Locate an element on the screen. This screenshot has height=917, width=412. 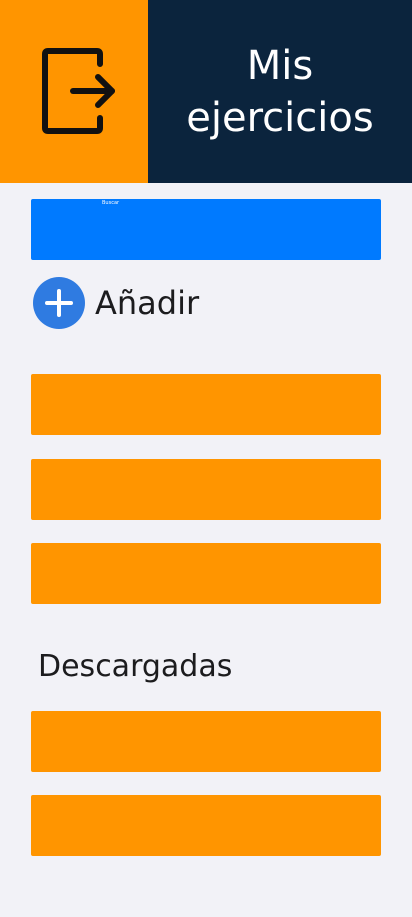
add-exercise-button: Añadir is located at coordinates (116, 303).